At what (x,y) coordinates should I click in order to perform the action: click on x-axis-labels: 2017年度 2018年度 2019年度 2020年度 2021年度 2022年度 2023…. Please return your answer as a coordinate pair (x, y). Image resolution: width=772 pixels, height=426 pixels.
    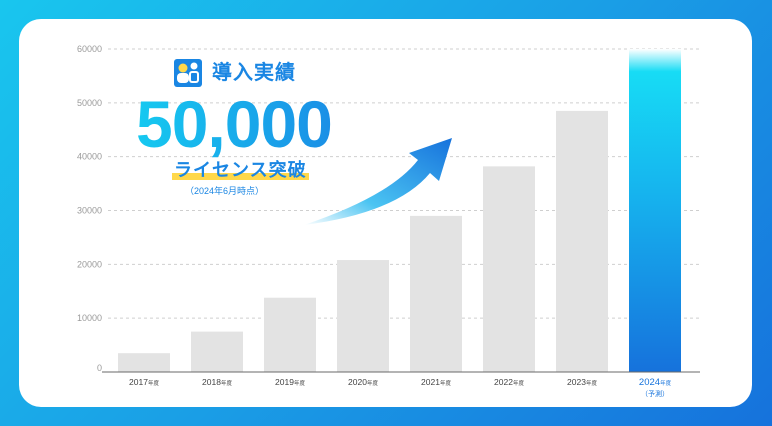
    Looking at the image, I should click on (400, 387).